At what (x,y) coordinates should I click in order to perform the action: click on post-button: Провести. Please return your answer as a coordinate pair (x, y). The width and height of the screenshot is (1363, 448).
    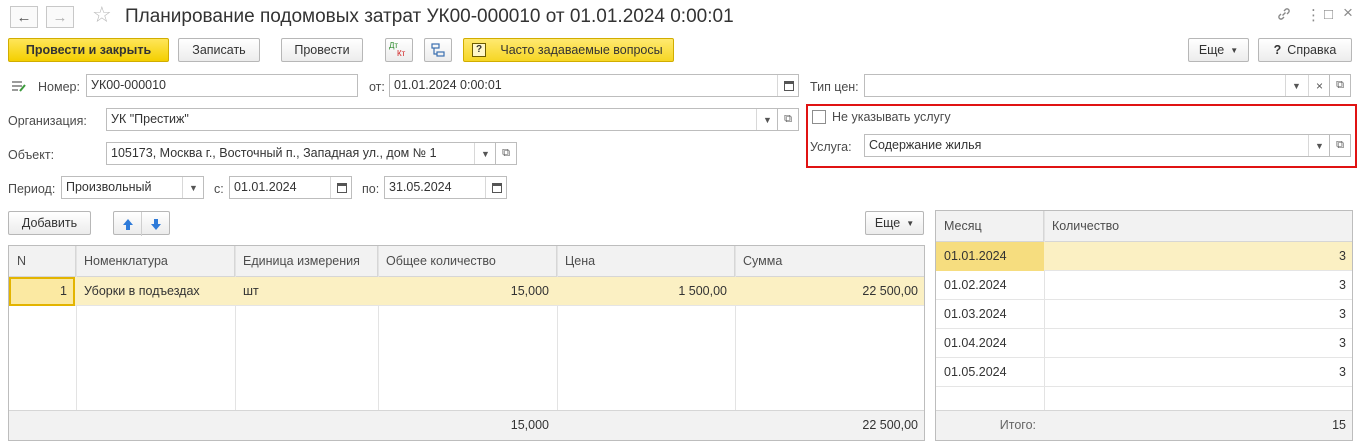
    Looking at the image, I should click on (322, 50).